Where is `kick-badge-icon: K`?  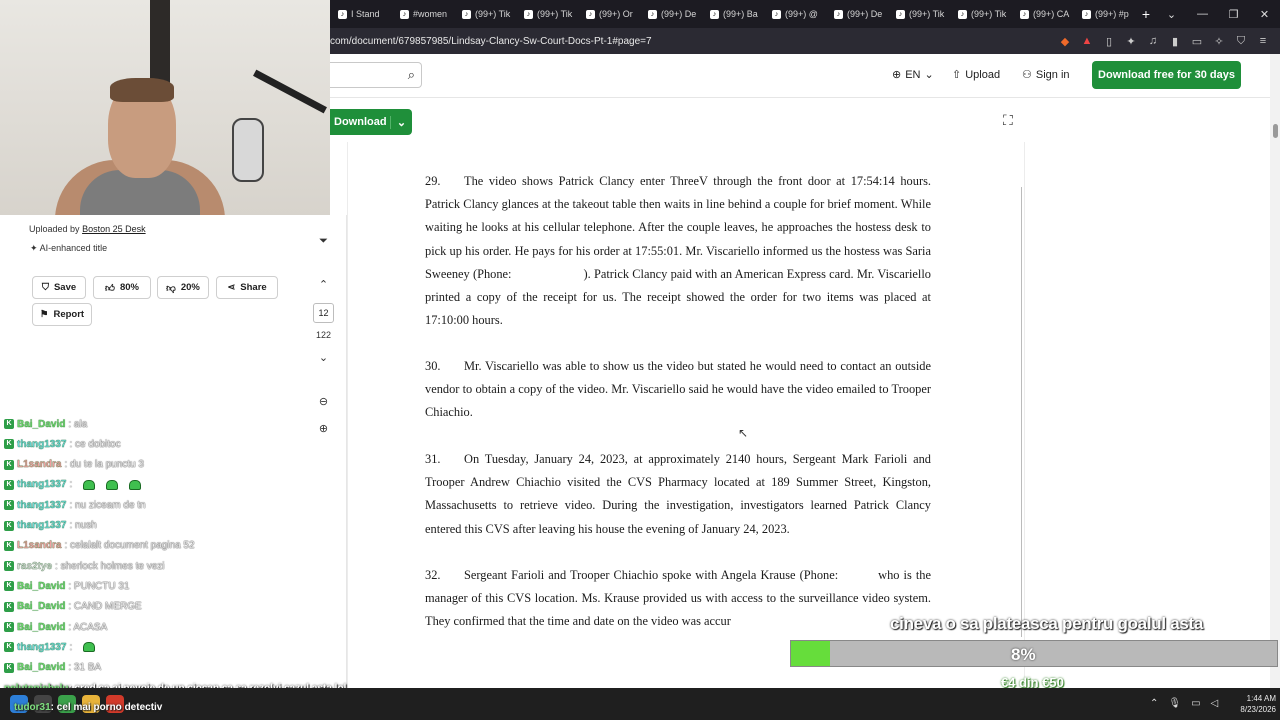
kick-badge-icon: K is located at coordinates (9, 566).